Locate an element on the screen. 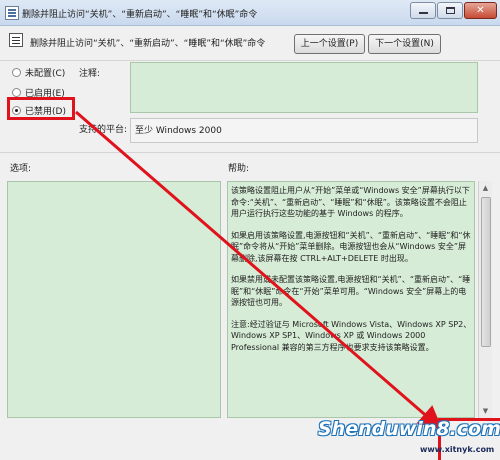 This screenshot has width=500, height=460. next-setting-button: 下一个设置(N) is located at coordinates (404, 44).